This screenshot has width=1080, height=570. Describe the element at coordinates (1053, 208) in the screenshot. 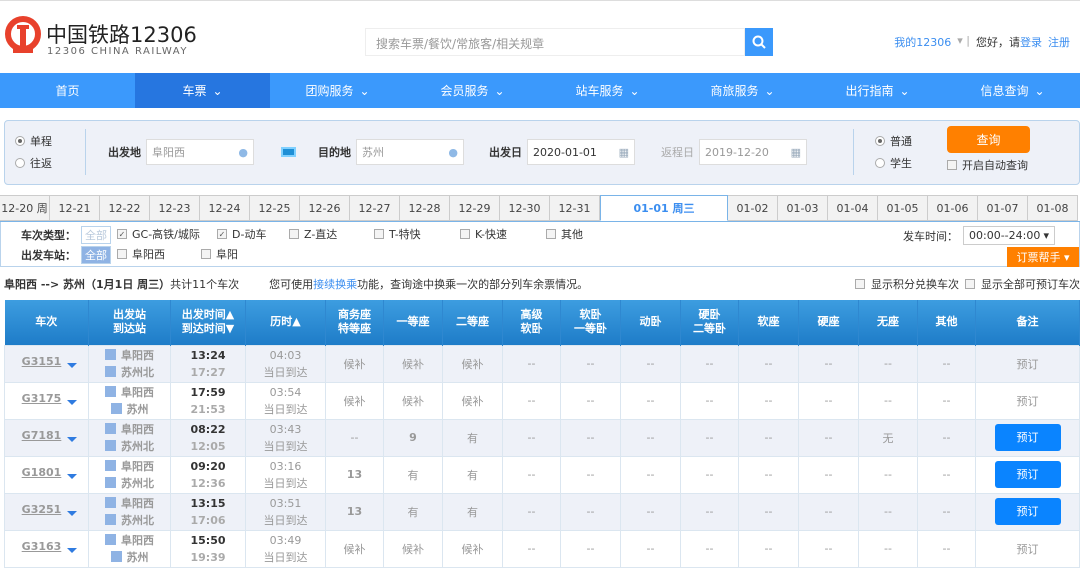

I see `date-tab: 01-08` at that location.